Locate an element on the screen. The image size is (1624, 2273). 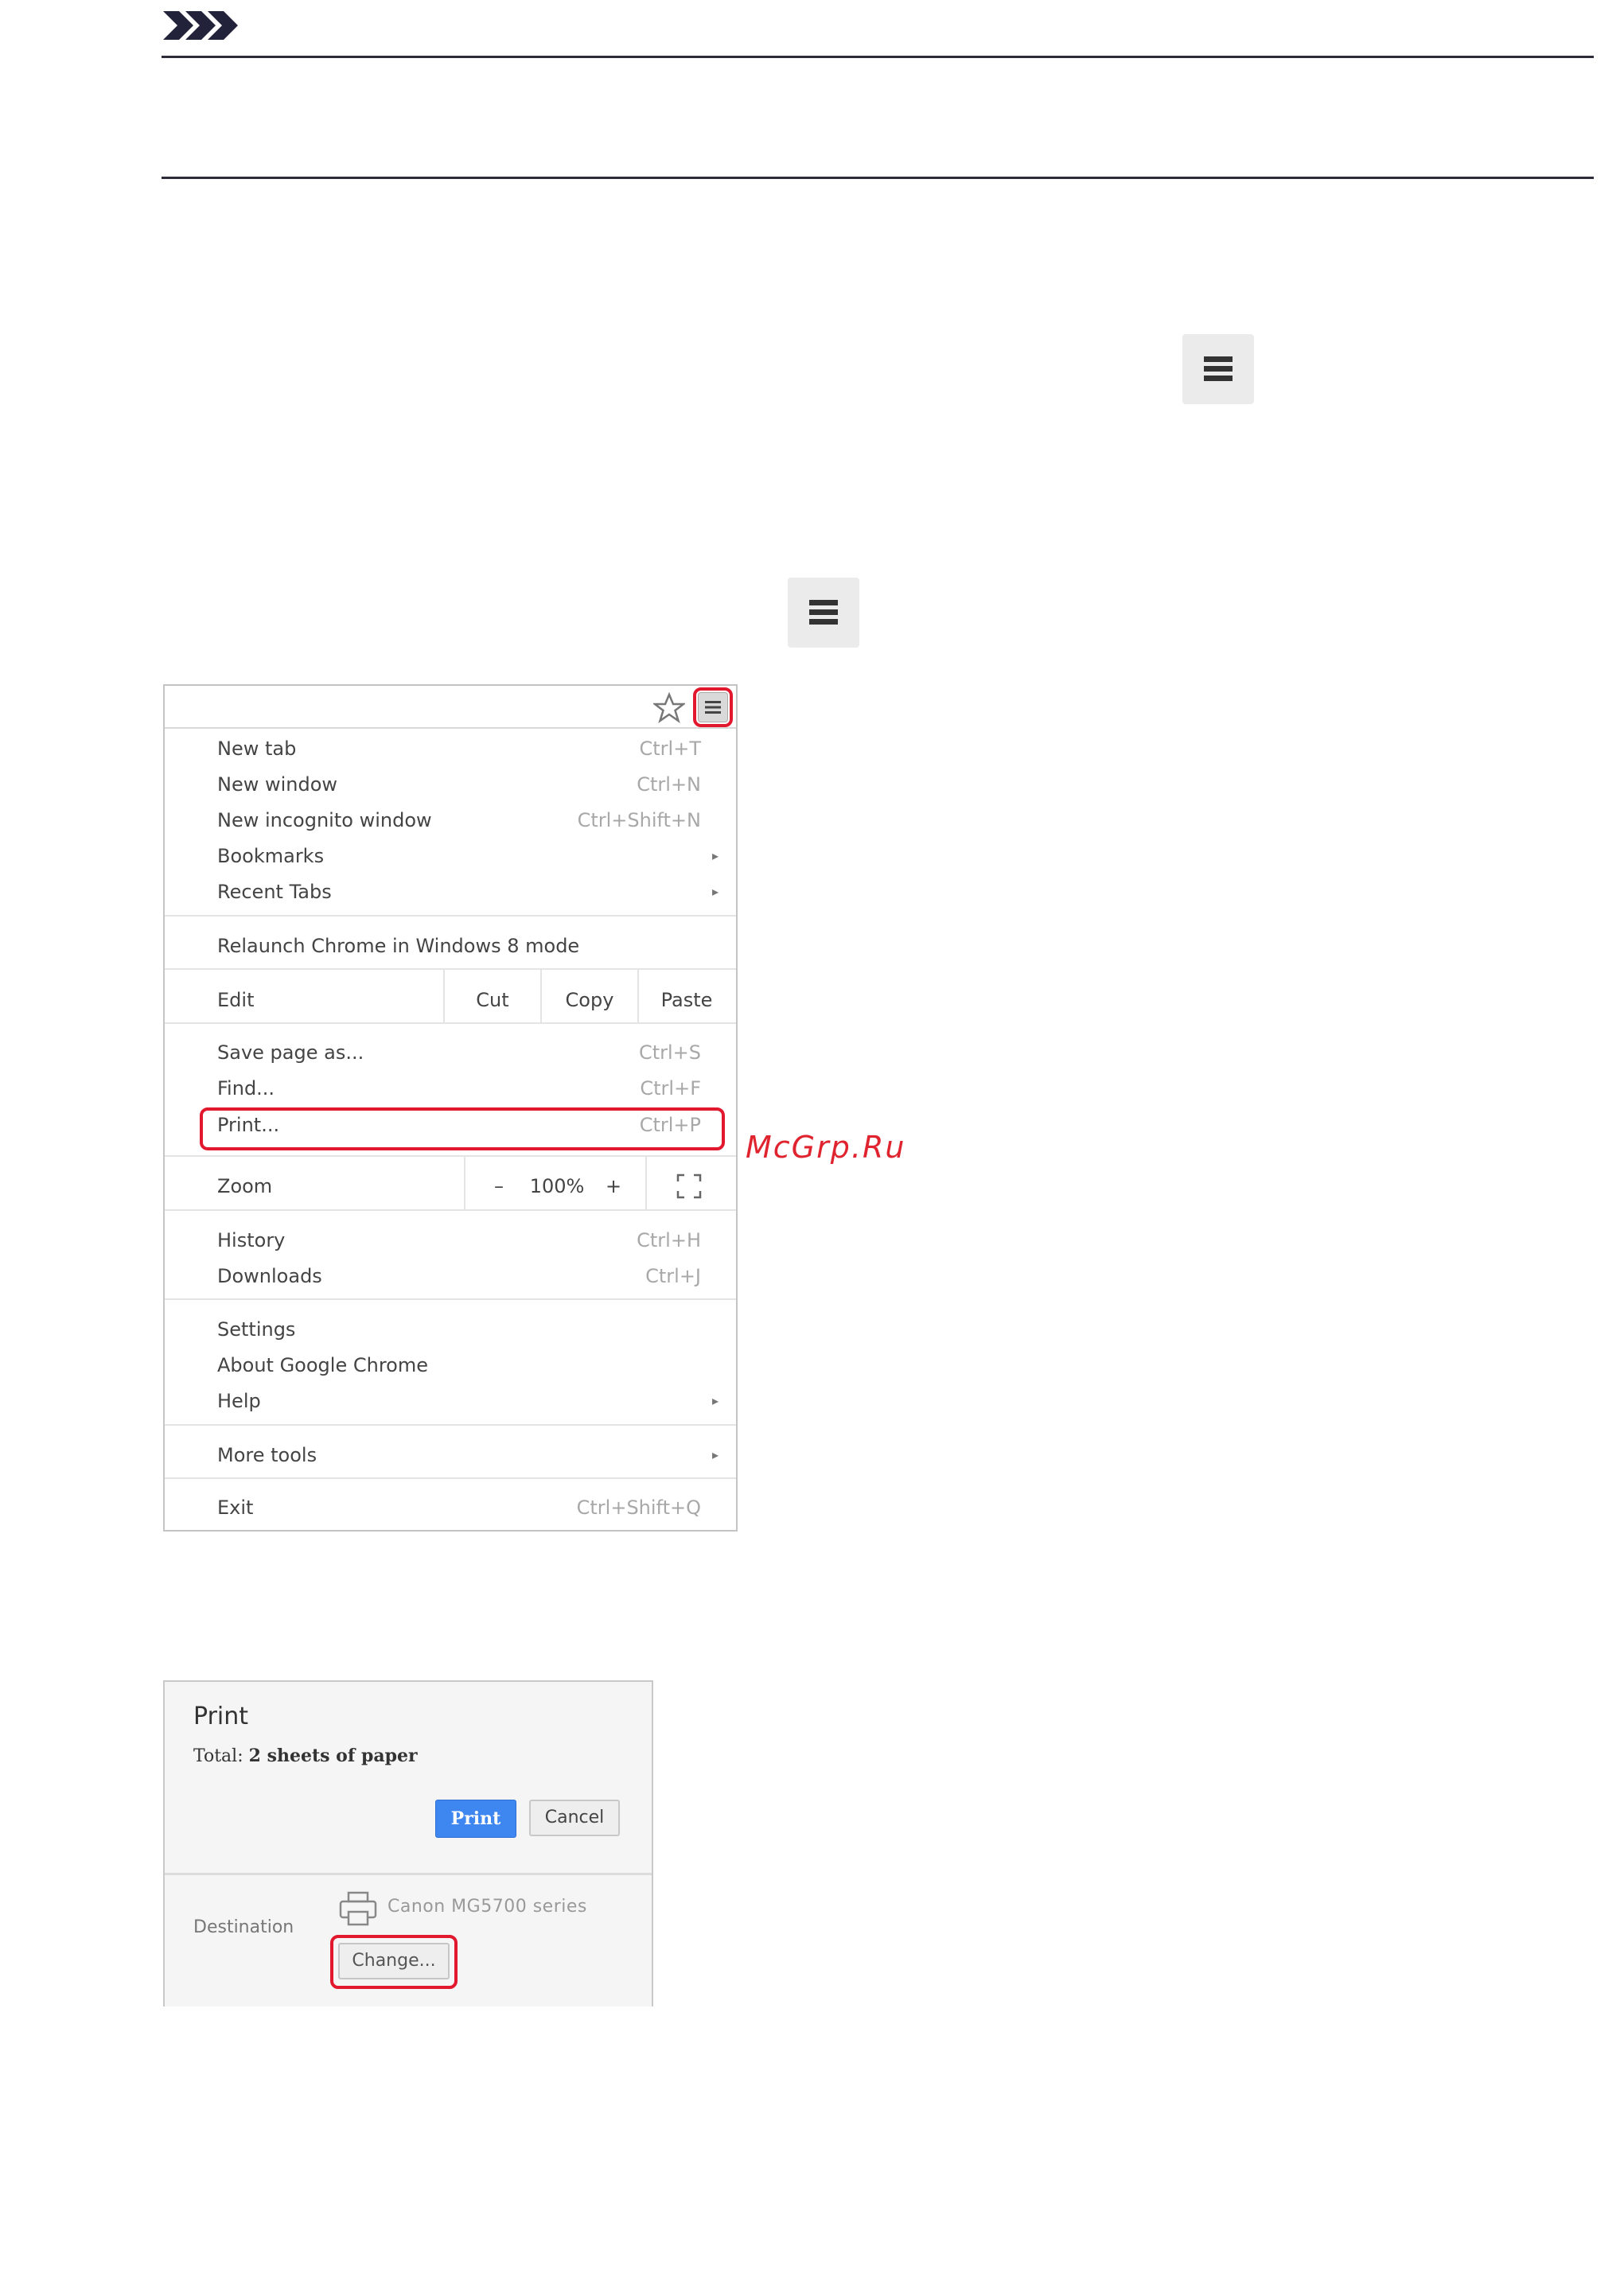
note-chevrons-icon is located at coordinates (201, 26).